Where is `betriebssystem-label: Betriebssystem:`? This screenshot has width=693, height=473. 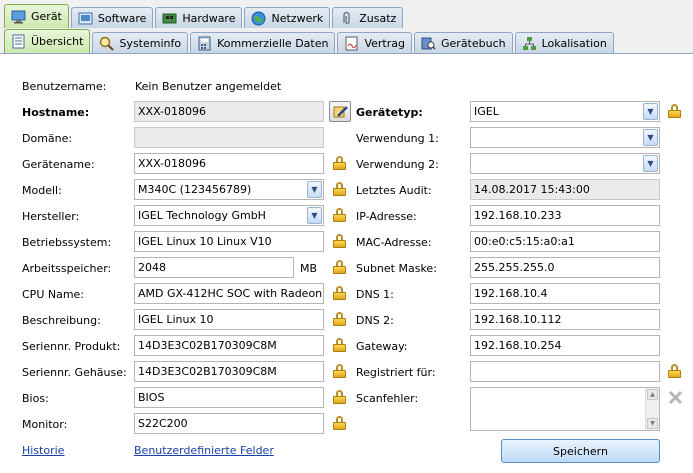 betriebssystem-label: Betriebssystem: is located at coordinates (67, 242).